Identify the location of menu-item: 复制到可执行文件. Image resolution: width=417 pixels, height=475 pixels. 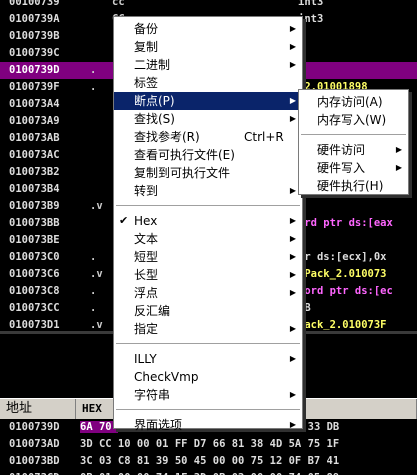
(208, 173).